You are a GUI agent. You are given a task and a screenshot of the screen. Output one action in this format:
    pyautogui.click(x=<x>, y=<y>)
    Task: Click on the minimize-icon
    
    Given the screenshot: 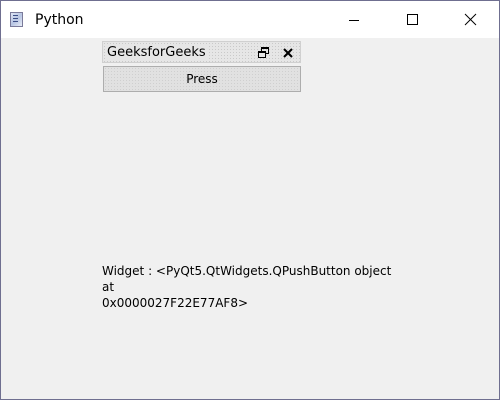 What is the action you would take?
    pyautogui.click(x=354, y=20)
    